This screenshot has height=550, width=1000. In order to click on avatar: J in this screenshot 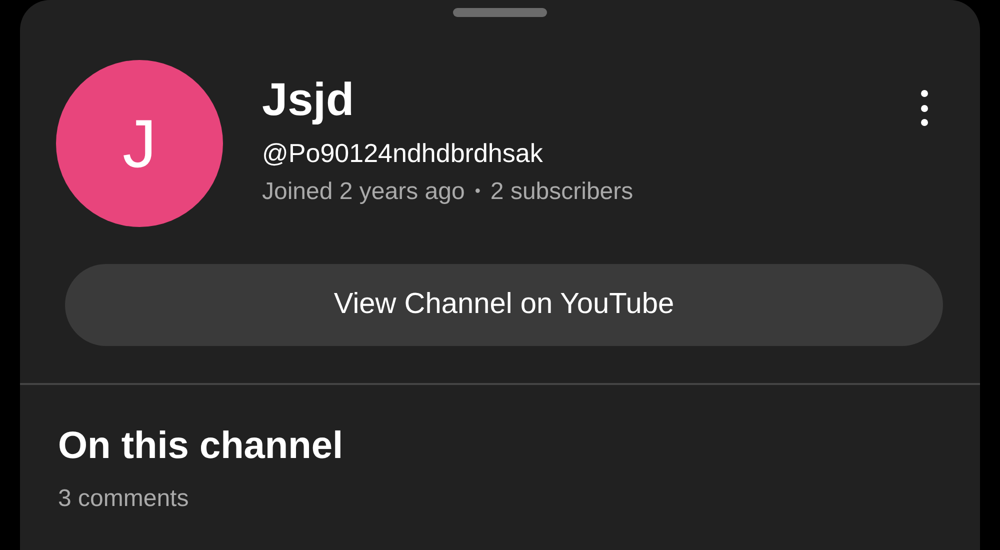, I will do `click(139, 143)`.